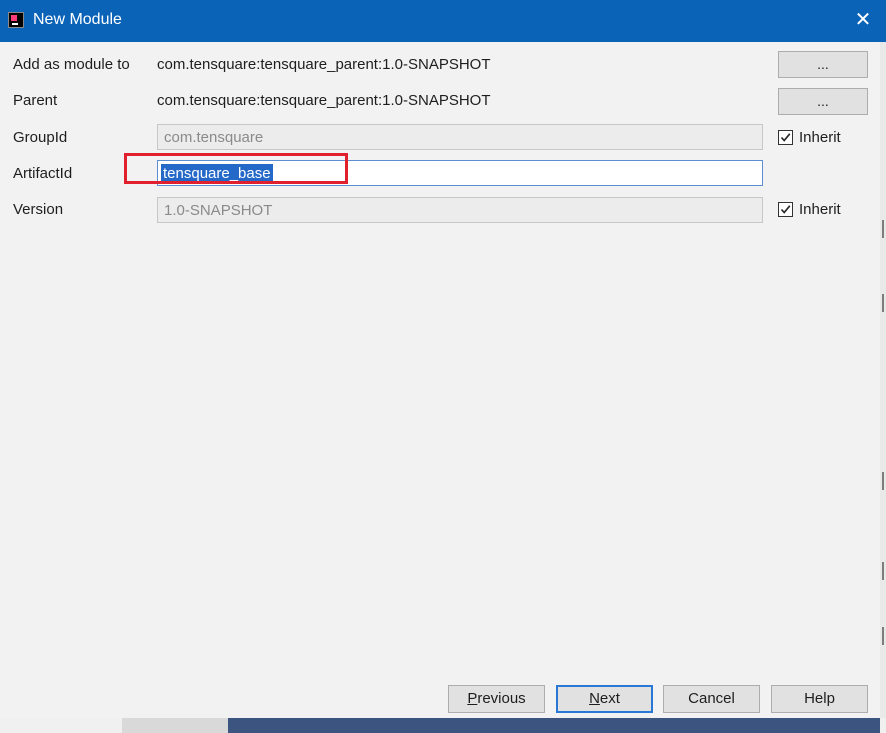  I want to click on parent-label: Parent, so click(35, 100).